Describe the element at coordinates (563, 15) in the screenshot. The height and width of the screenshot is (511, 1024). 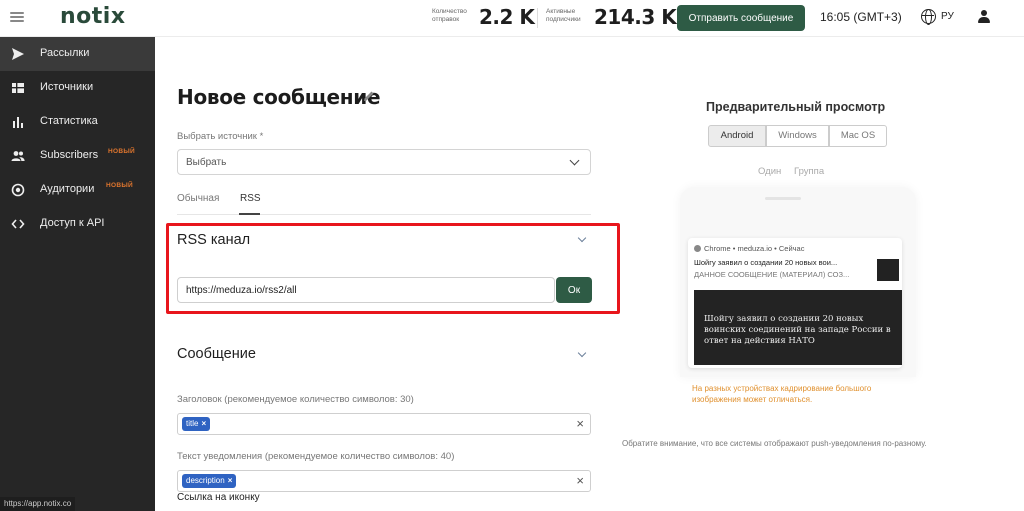
I see `active-subscribers-label: Активные подписчики` at that location.